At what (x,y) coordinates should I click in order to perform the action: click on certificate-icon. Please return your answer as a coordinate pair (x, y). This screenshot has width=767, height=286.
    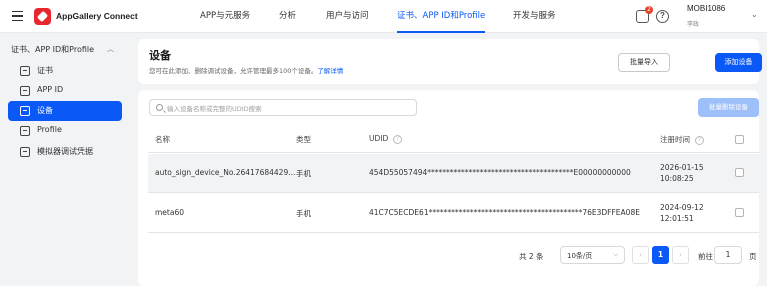
    Looking at the image, I should click on (25, 71).